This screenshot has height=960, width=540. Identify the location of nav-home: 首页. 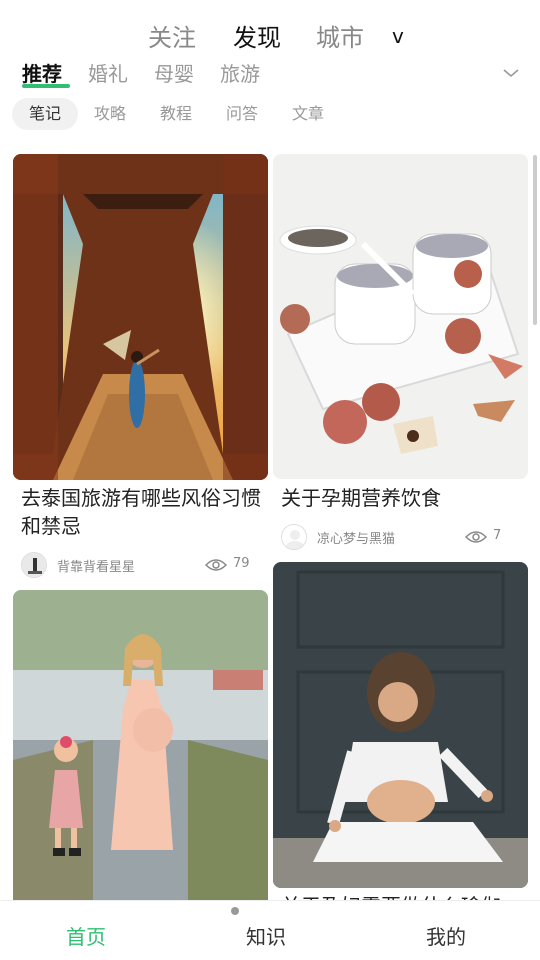
(86, 935).